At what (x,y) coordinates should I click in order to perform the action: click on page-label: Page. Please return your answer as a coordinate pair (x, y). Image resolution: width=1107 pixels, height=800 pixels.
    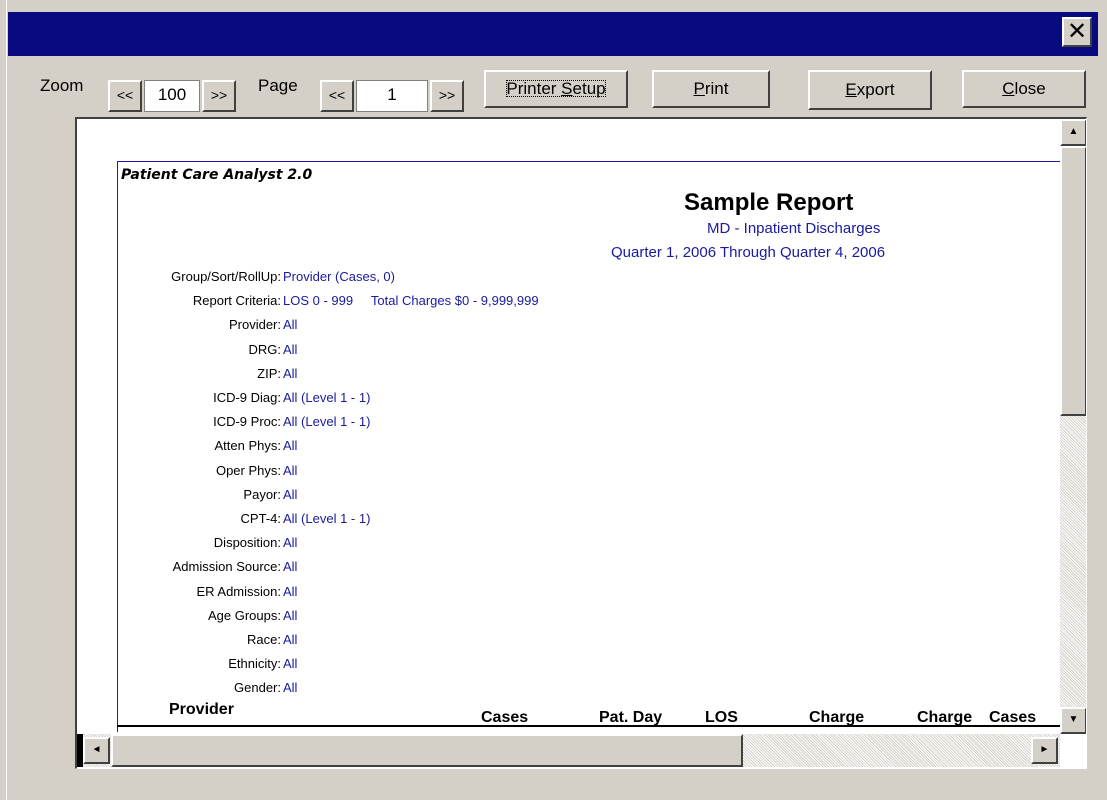
    Looking at the image, I should click on (278, 85).